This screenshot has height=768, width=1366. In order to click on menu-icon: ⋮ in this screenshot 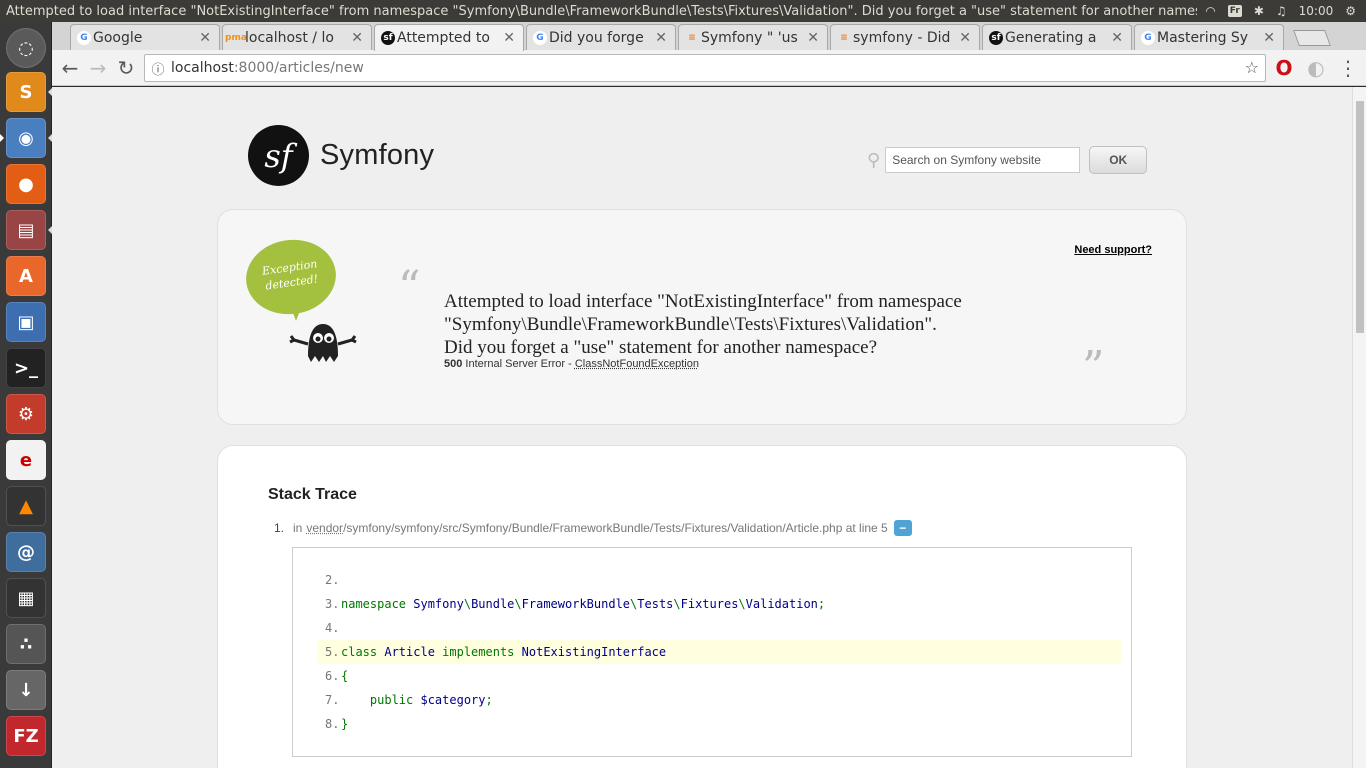, I will do `click(1348, 68)`.